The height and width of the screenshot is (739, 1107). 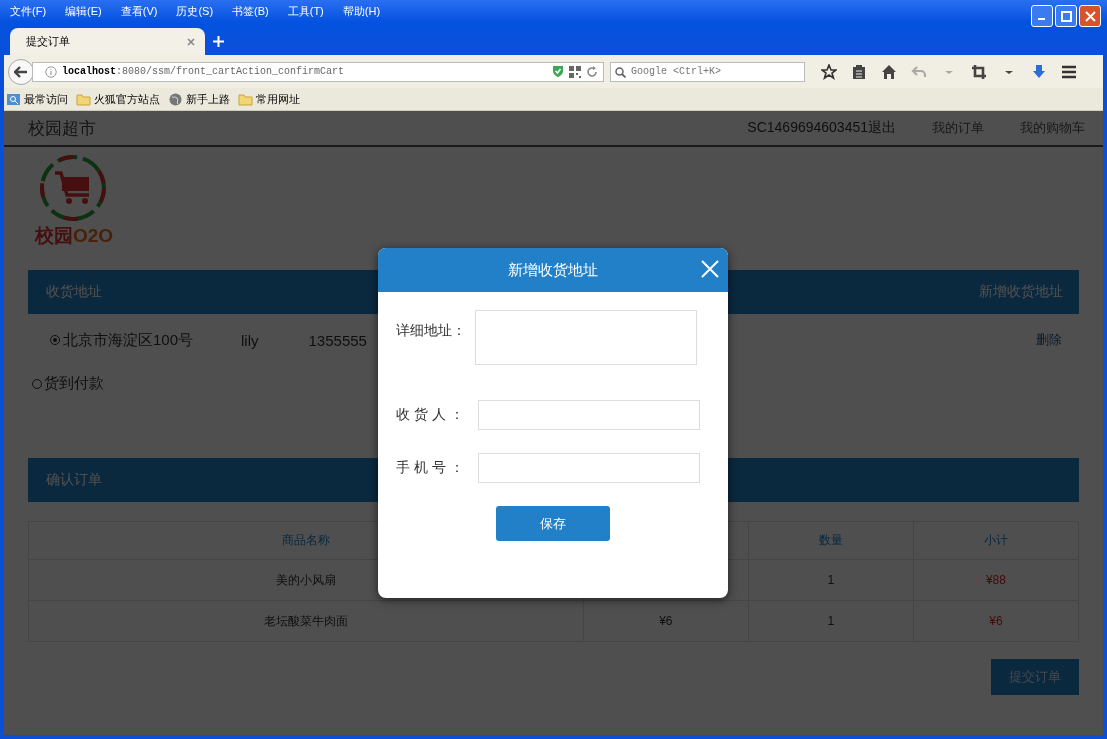 I want to click on section-title: 确认订单, so click(x=74, y=480).